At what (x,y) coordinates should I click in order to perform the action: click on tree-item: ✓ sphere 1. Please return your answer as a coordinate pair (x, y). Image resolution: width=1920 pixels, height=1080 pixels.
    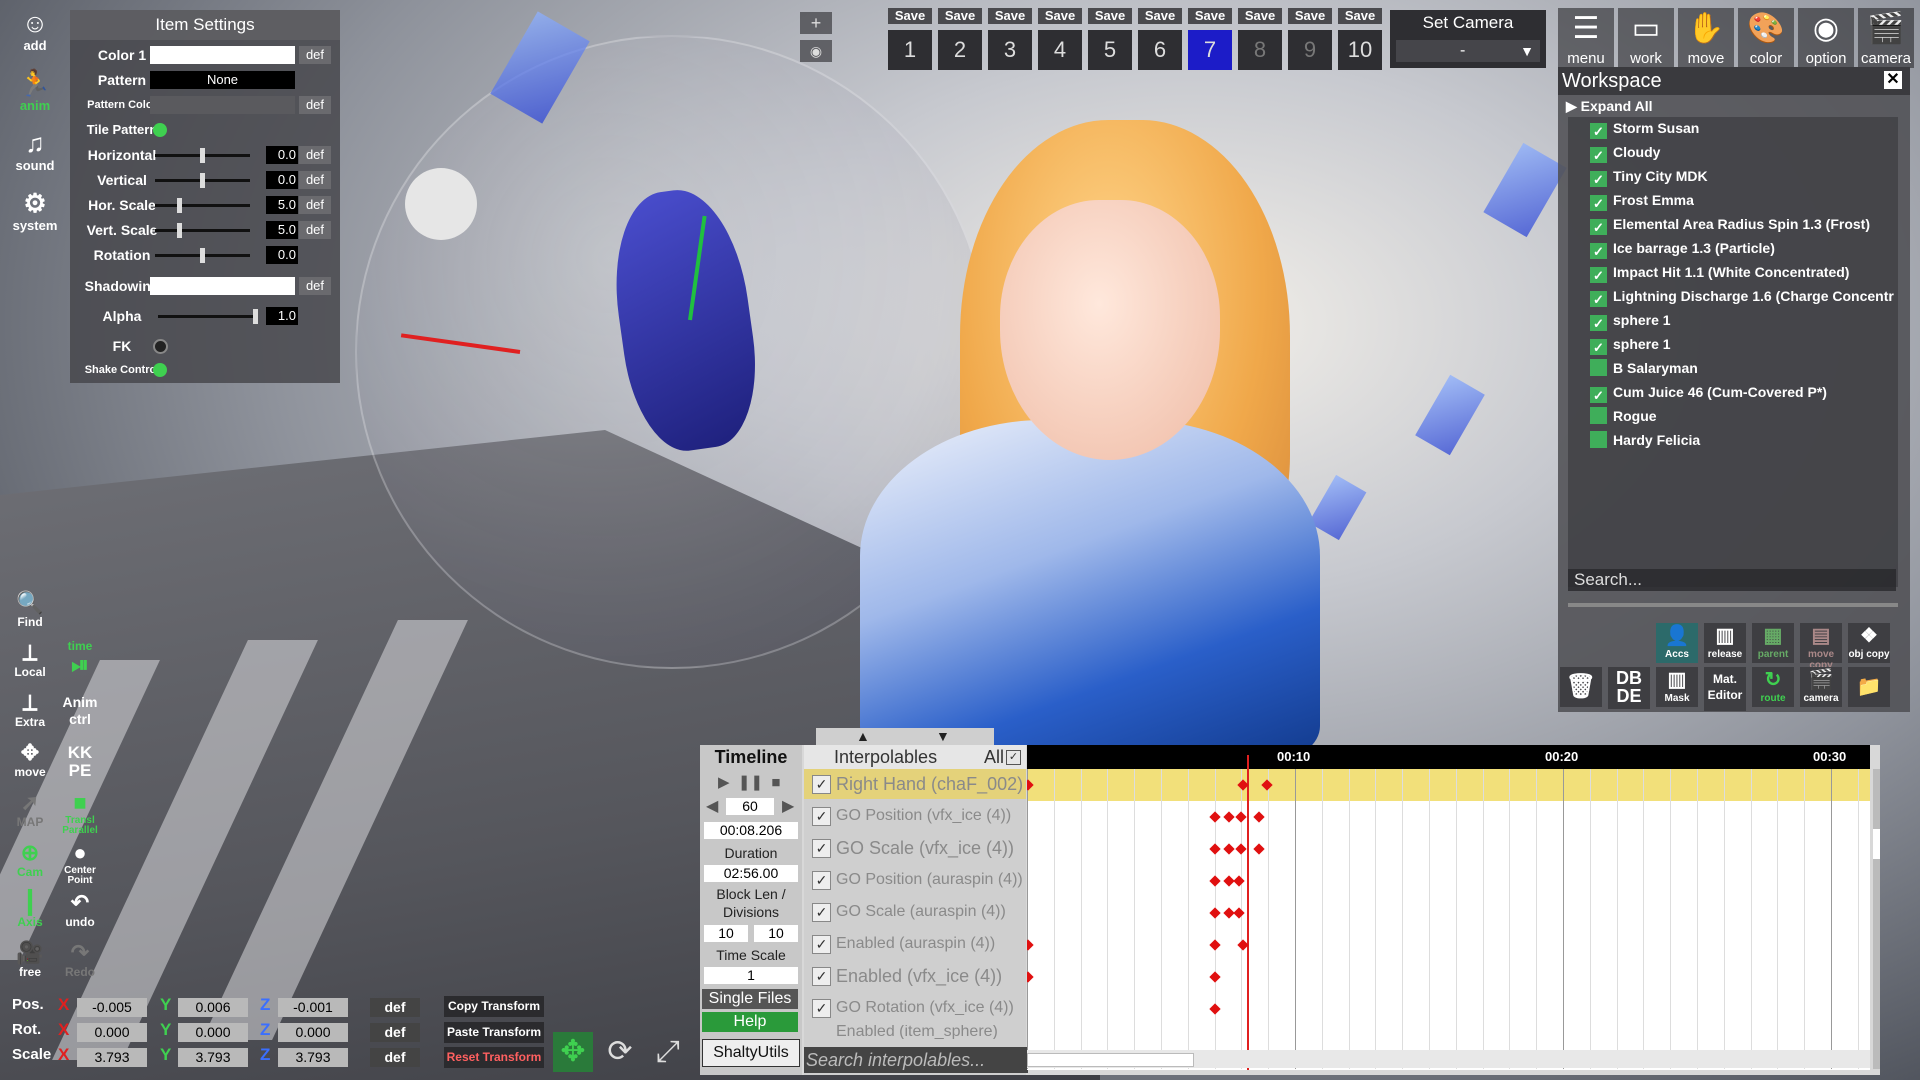
    Looking at the image, I should click on (1749, 320).